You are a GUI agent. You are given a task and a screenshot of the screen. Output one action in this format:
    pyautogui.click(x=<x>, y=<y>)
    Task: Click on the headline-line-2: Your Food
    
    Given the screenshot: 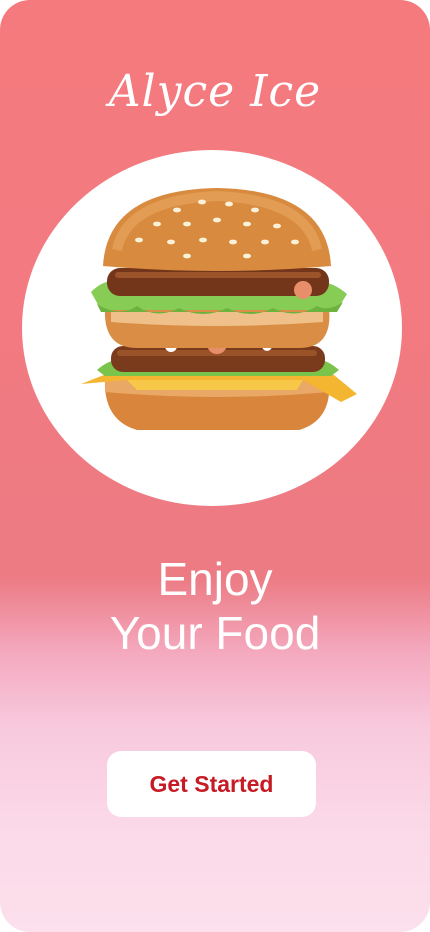 What is the action you would take?
    pyautogui.click(x=215, y=633)
    